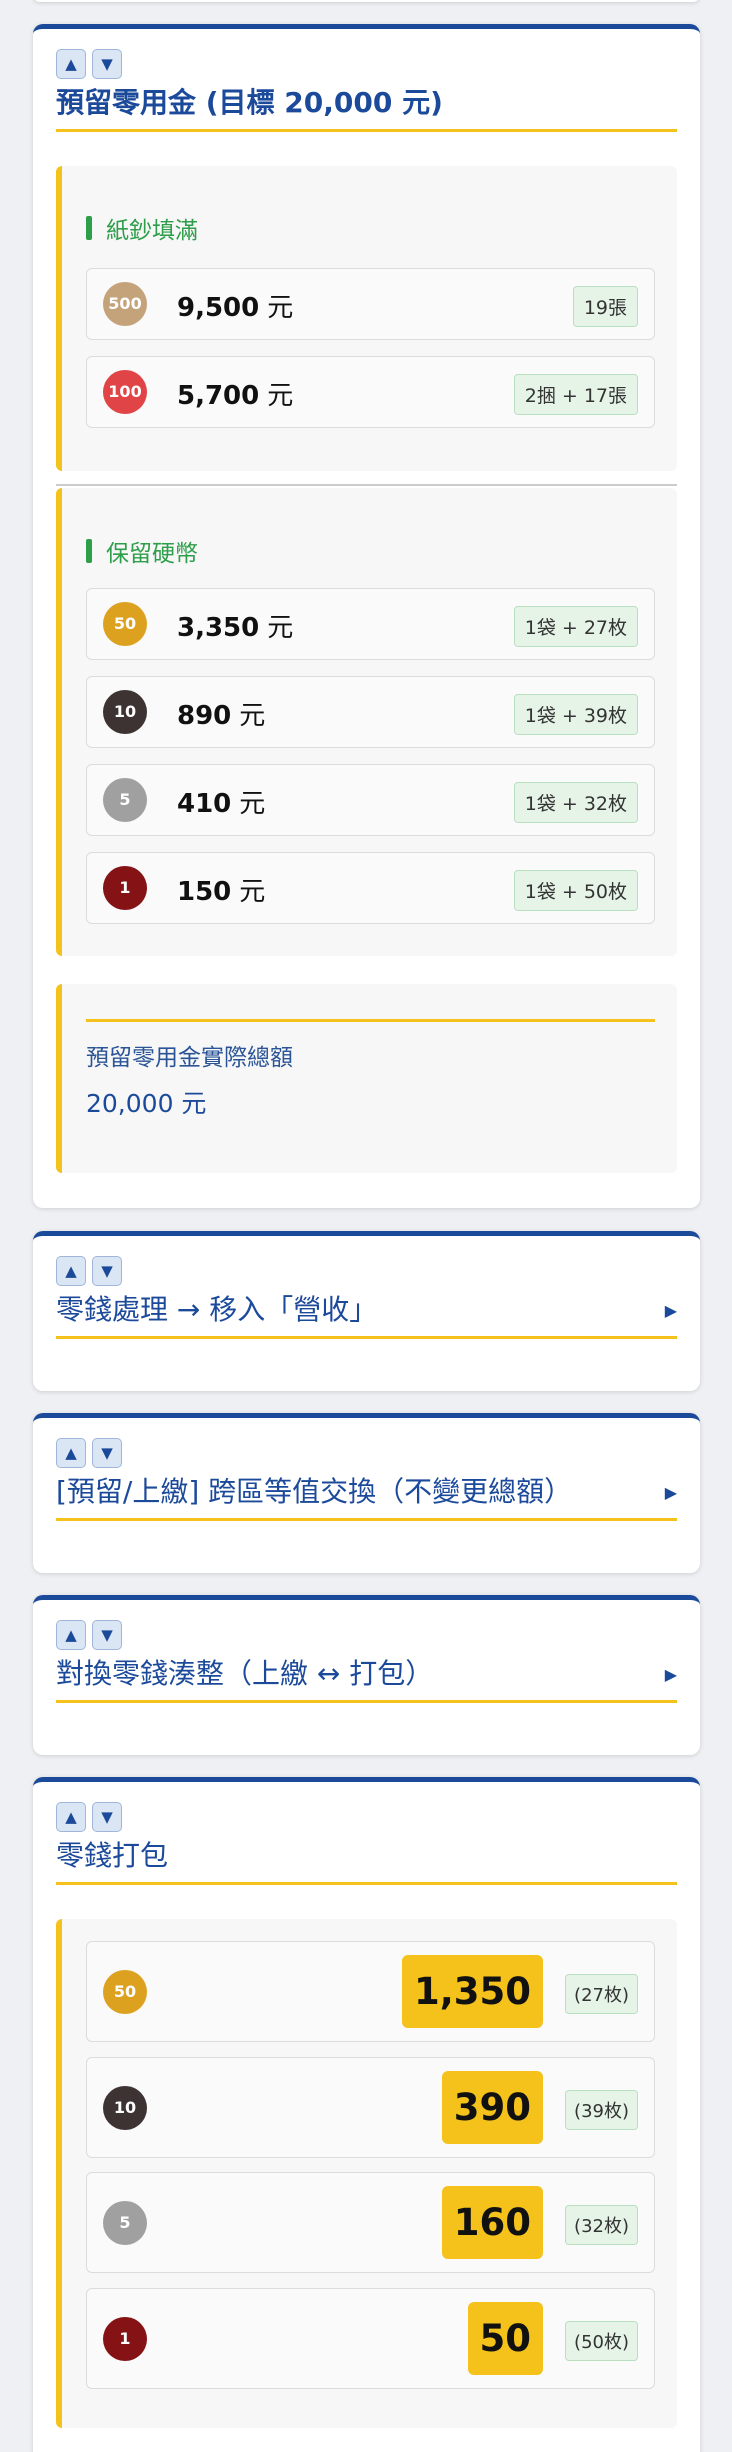 This screenshot has width=732, height=2452. What do you see at coordinates (575, 714) in the screenshot?
I see `coin-10-badge: 1袋 + 39枚` at bounding box center [575, 714].